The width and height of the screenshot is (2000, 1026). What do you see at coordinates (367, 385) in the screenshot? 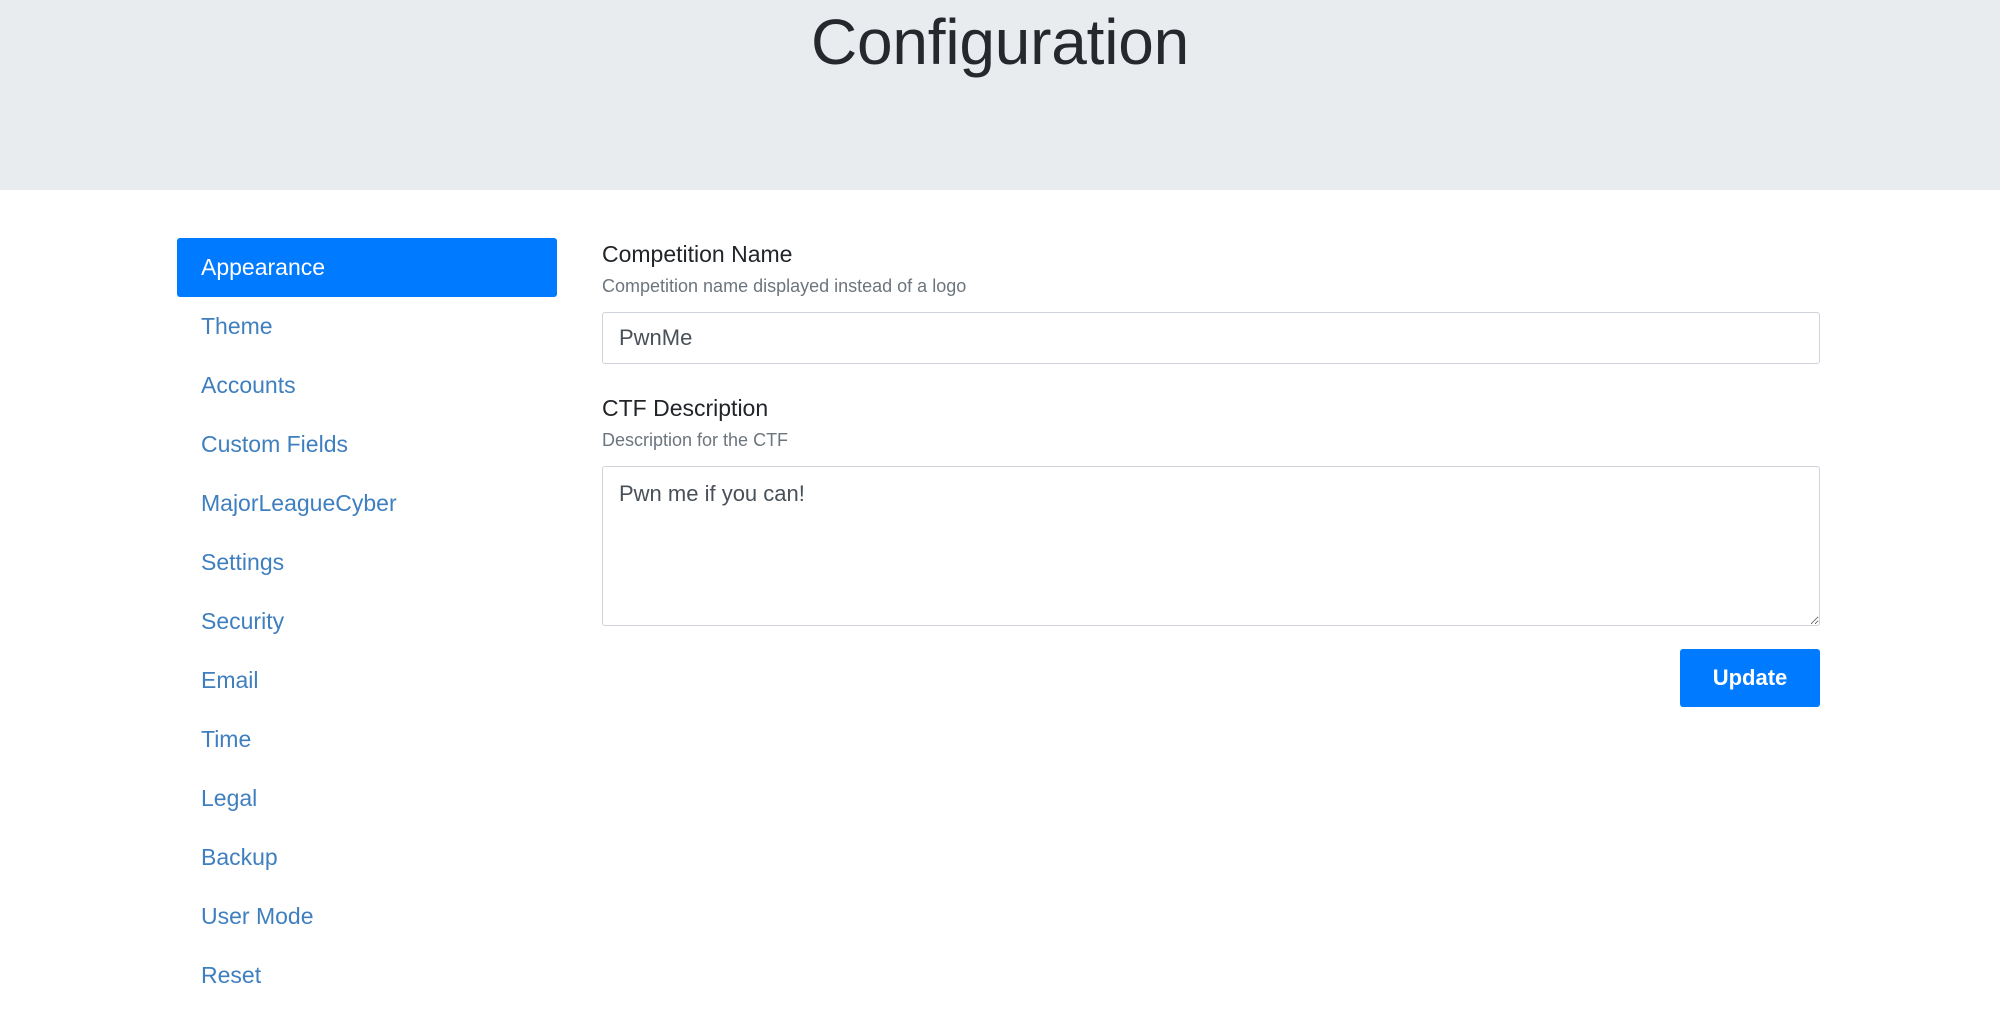
I see `sidebar-item-accounts: Accounts` at bounding box center [367, 385].